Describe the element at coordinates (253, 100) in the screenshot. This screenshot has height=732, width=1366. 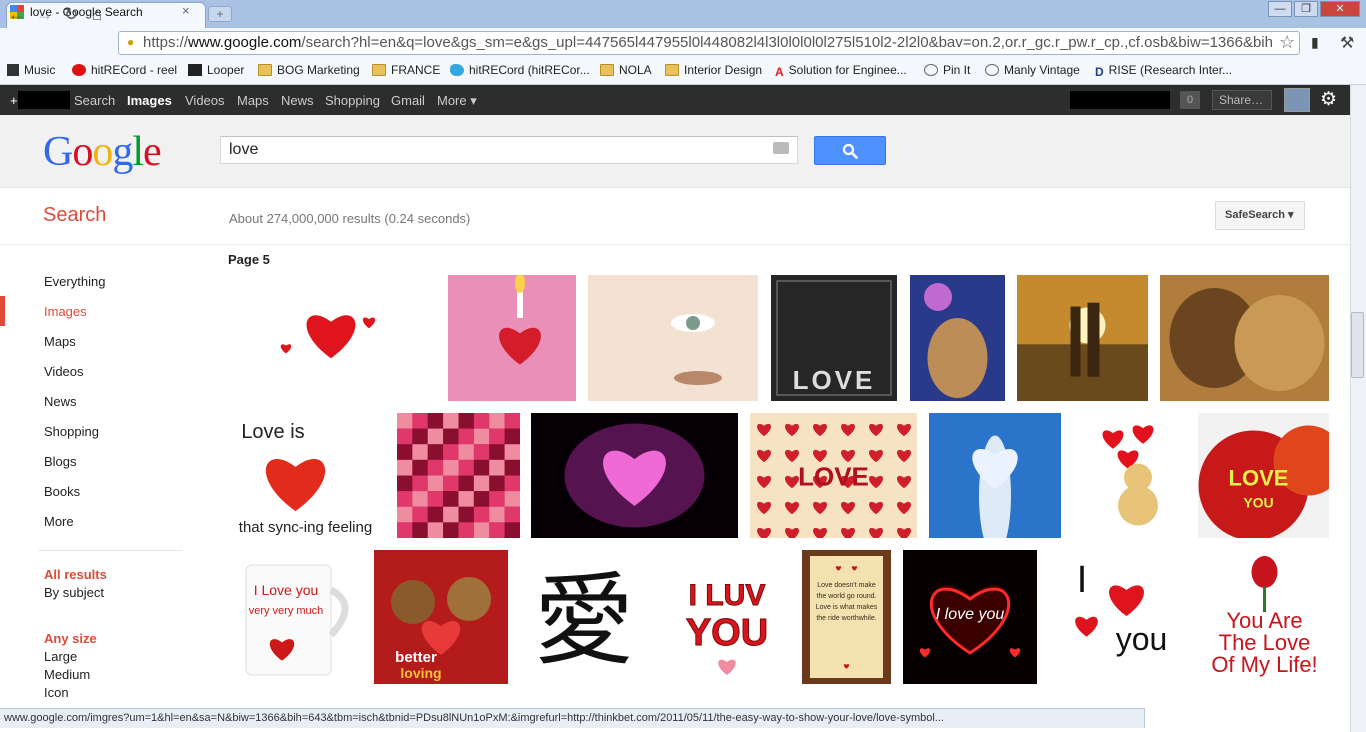
I see `gbar-maps: Maps` at that location.